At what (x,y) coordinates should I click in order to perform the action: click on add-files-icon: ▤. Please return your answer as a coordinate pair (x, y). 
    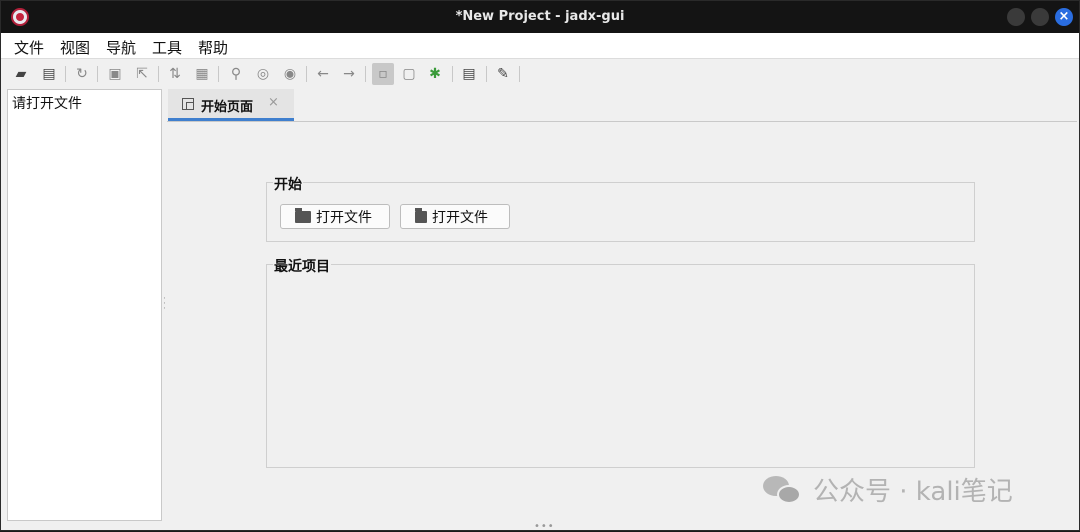
    Looking at the image, I should click on (49, 74).